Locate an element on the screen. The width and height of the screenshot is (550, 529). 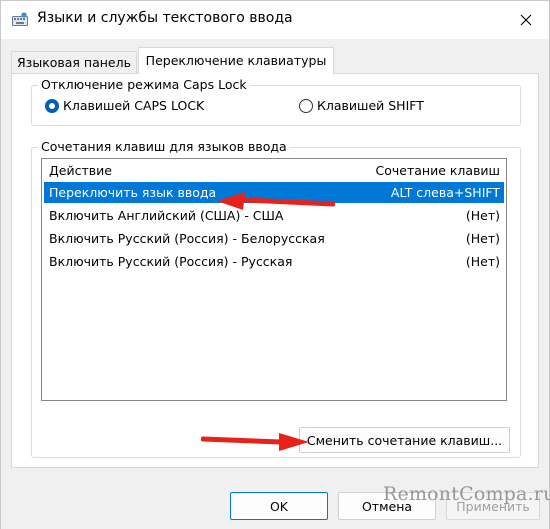
row-action: Включить Русский (Россия) - Белорусская is located at coordinates (187, 238).